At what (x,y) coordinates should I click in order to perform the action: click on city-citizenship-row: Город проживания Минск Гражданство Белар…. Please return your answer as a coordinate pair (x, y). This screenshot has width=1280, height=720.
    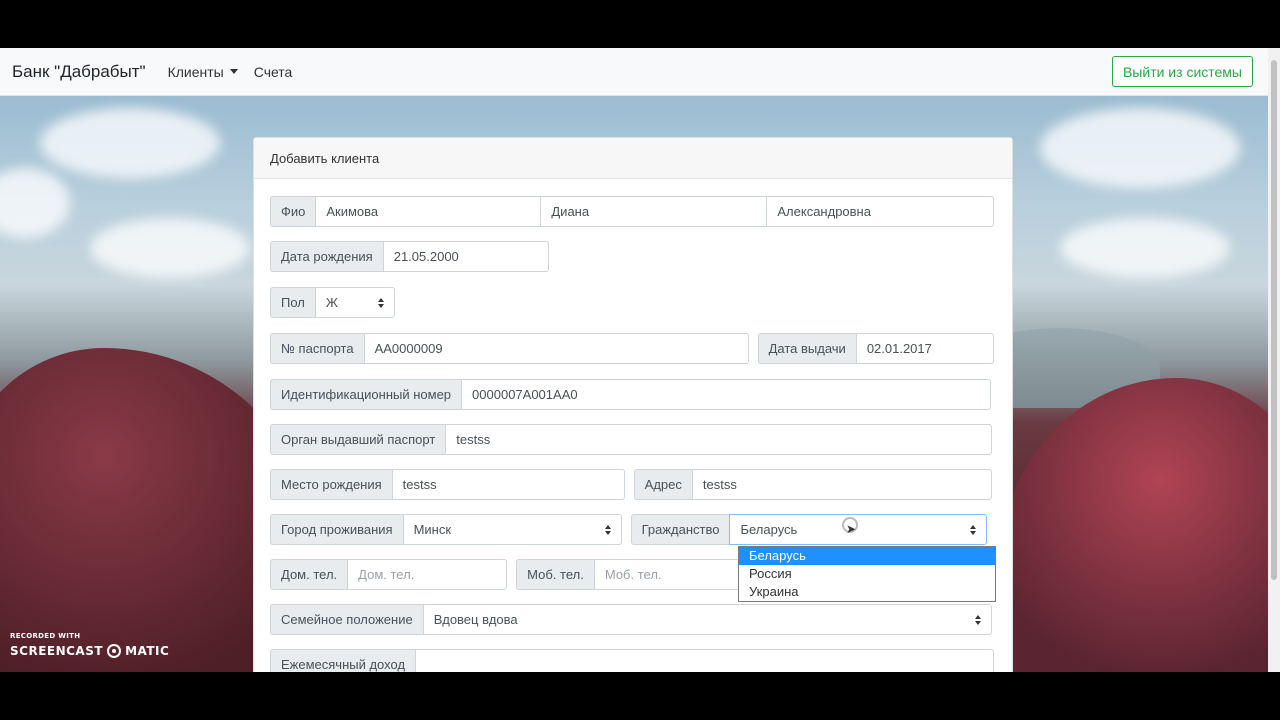
    Looking at the image, I should click on (629, 529).